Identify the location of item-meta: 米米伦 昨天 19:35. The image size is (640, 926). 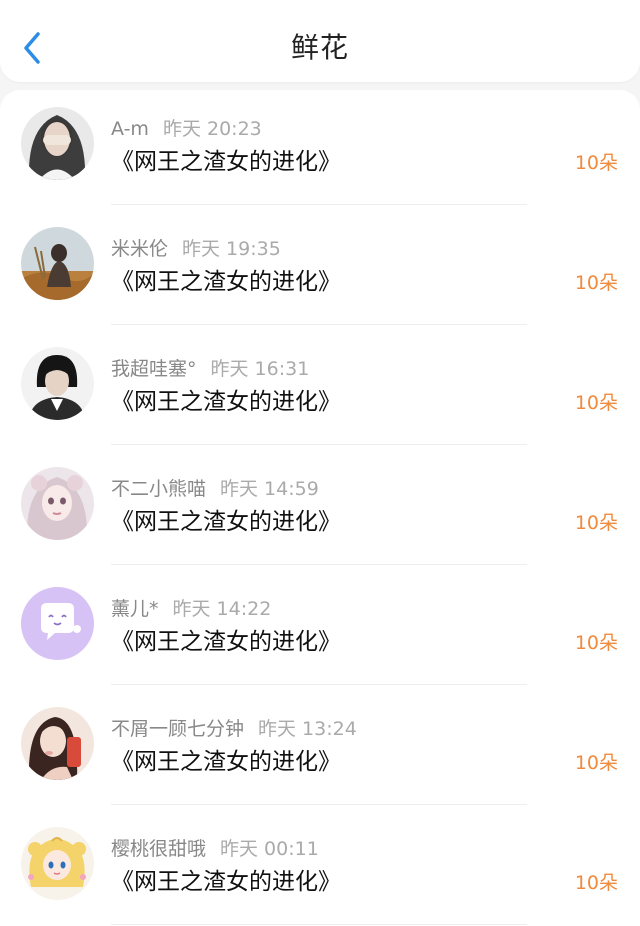
(196, 247).